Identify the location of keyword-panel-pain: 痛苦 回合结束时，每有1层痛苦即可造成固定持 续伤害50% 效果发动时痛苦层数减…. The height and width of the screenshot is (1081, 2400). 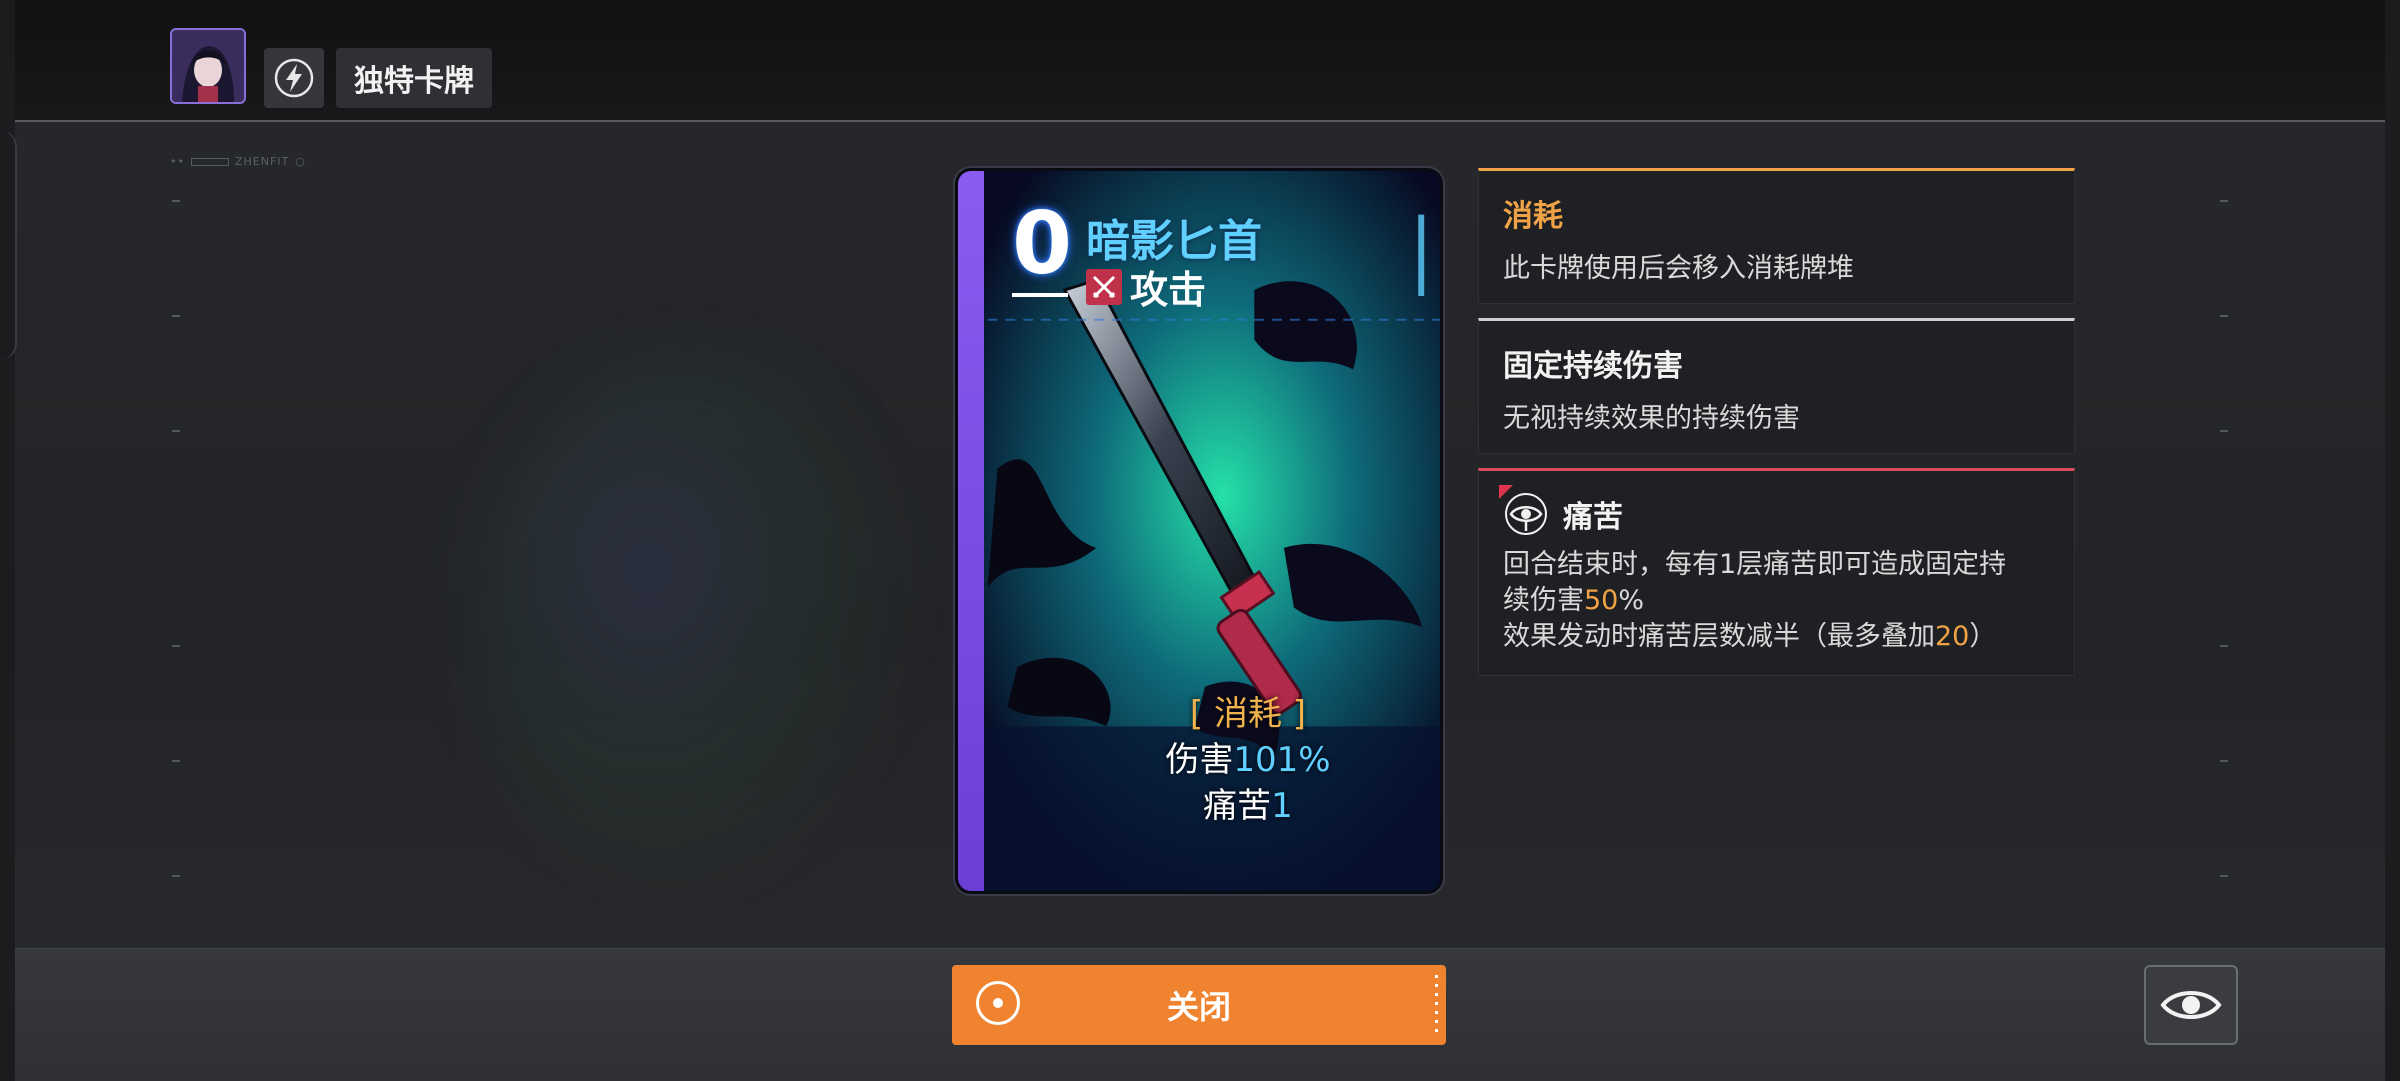
(1776, 572).